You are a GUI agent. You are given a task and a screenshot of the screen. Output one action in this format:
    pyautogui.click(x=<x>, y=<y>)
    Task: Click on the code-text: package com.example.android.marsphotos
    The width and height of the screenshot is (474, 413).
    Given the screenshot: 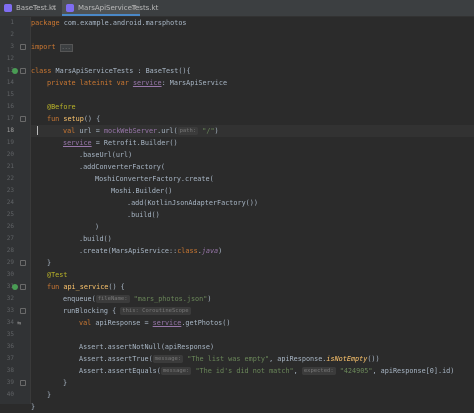 What is the action you would take?
    pyautogui.click(x=109, y=23)
    